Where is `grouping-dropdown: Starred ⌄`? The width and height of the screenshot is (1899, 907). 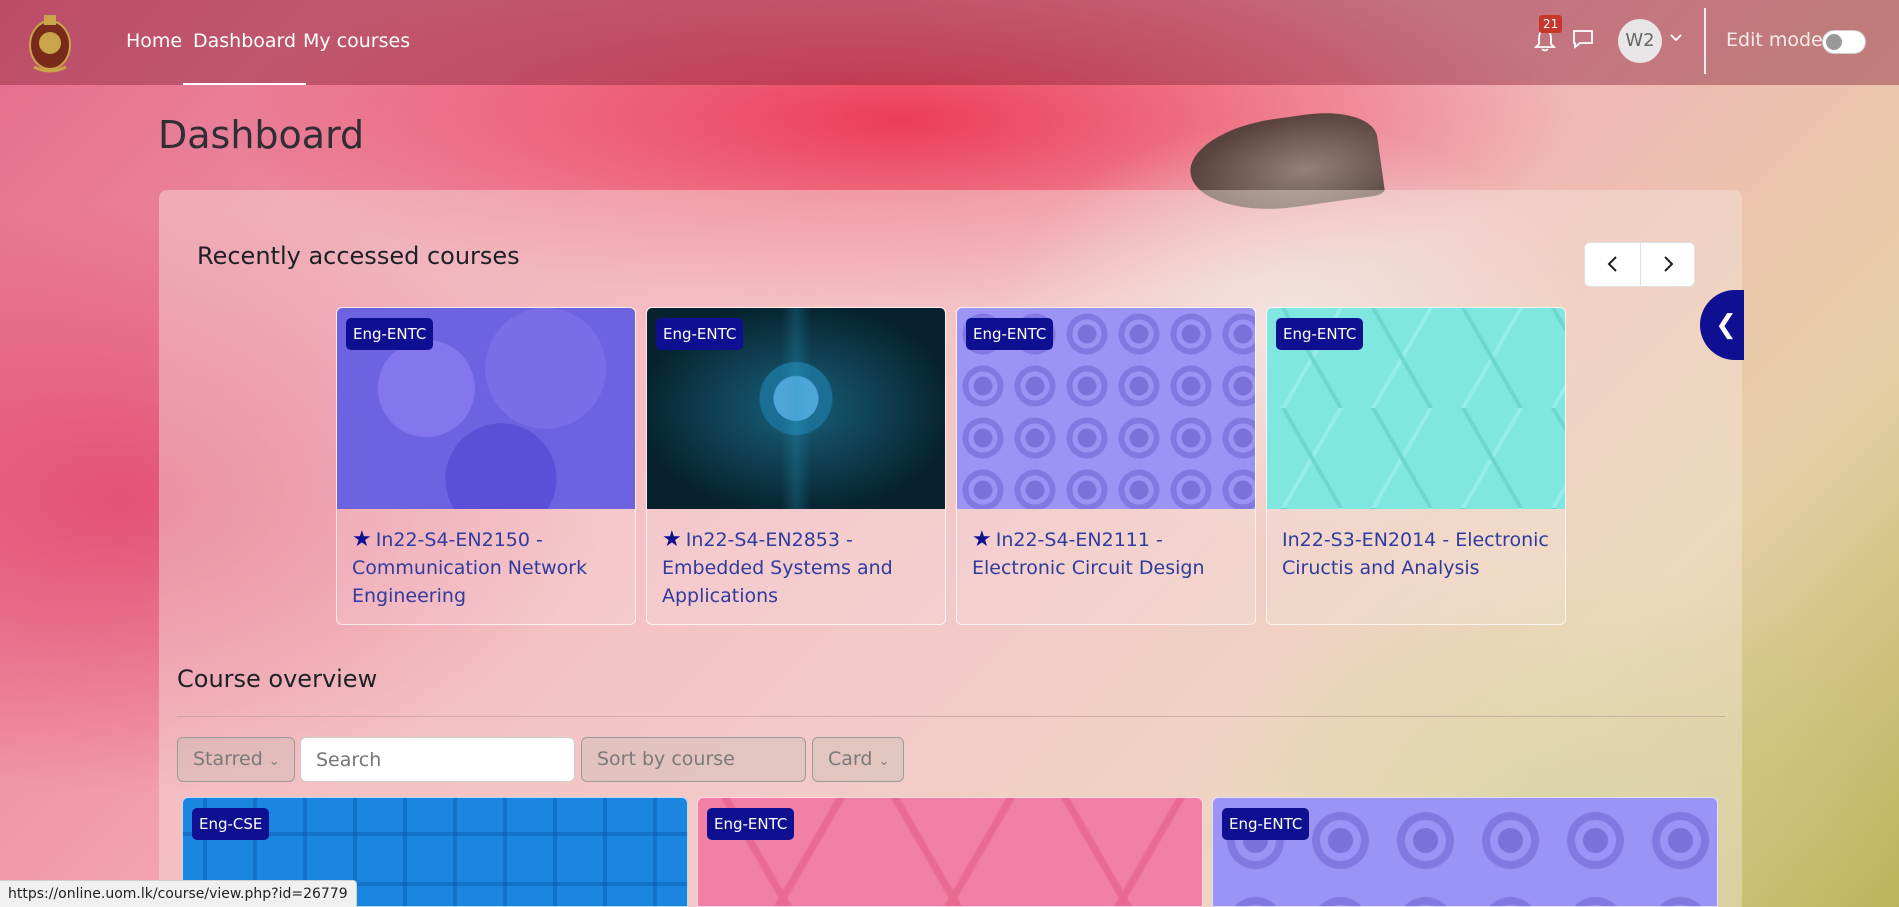 grouping-dropdown: Starred ⌄ is located at coordinates (236, 759).